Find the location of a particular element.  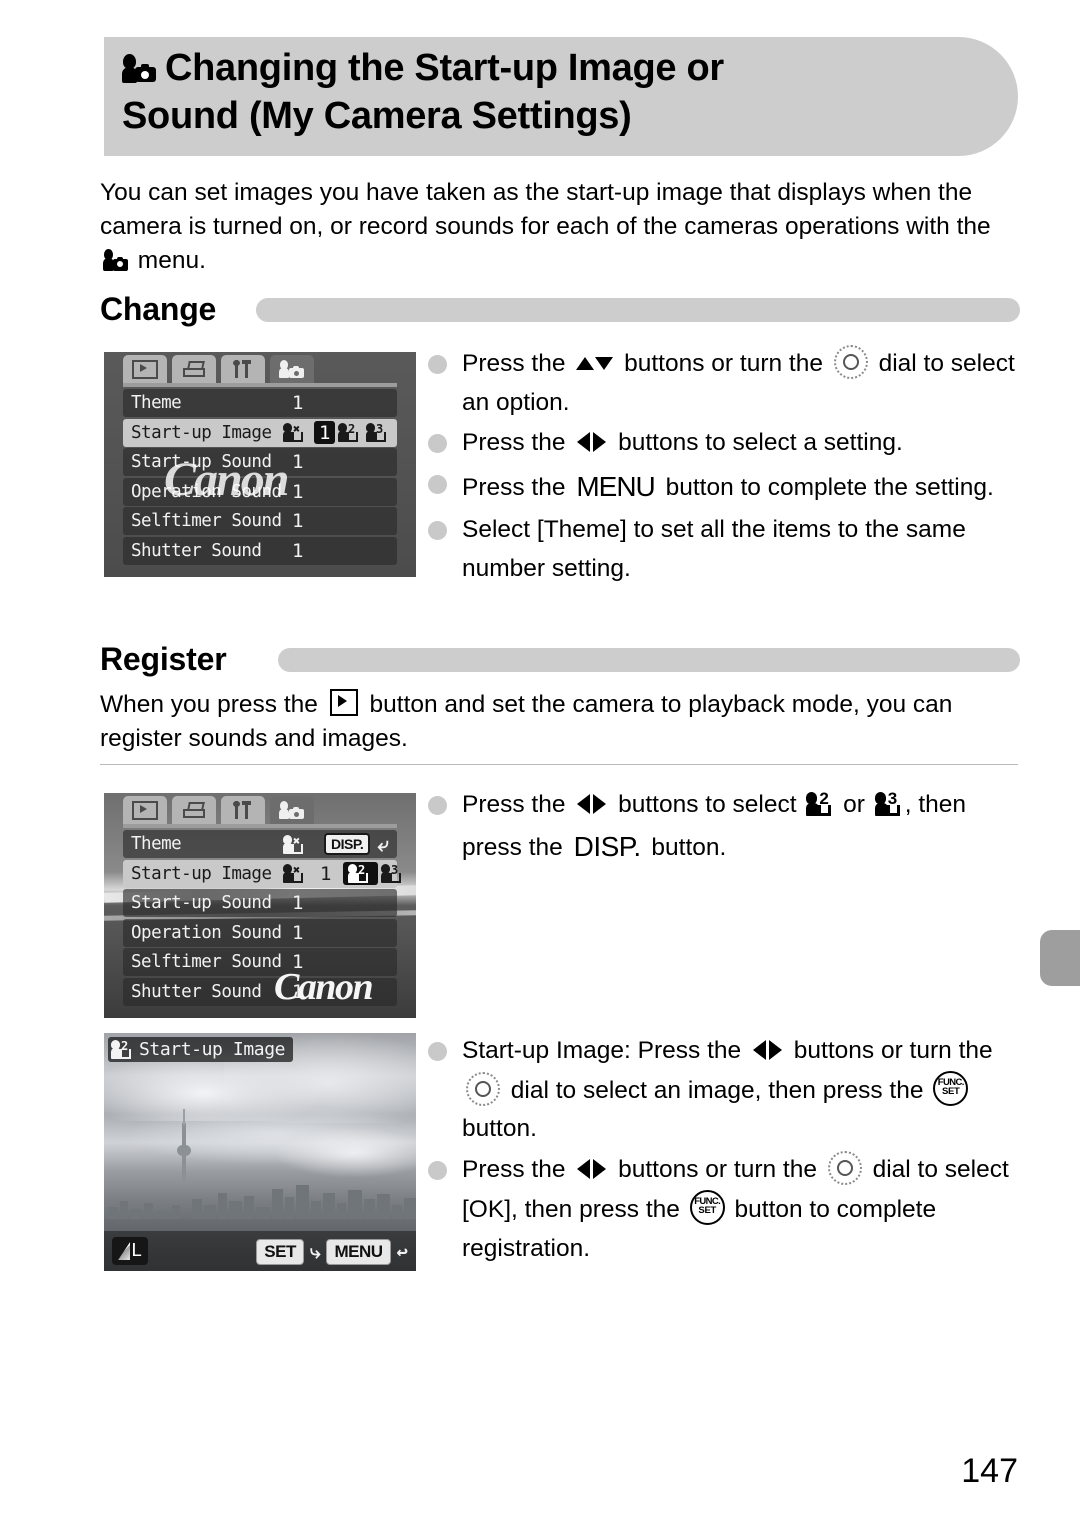

divider is located at coordinates (559, 764).